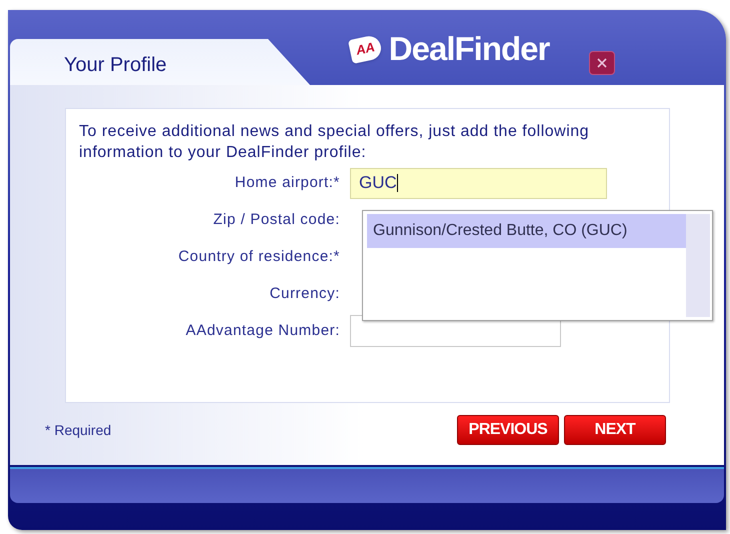  Describe the element at coordinates (276, 220) in the screenshot. I see `field-label: Zip / Postal code:` at that location.